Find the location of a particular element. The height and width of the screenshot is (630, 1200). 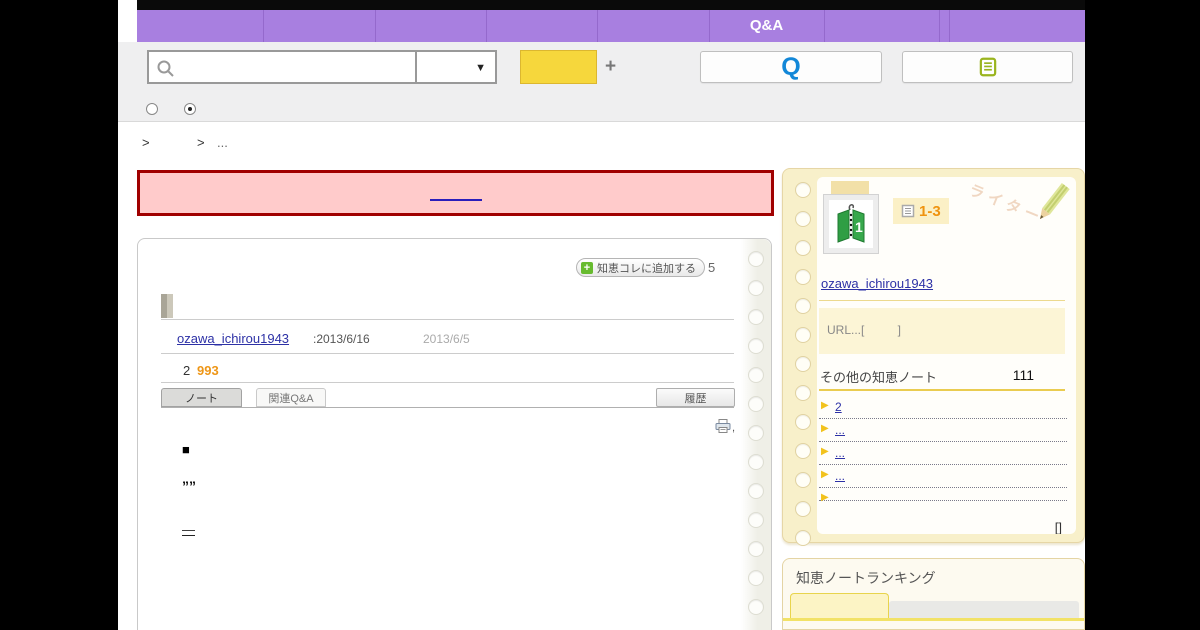

url-text: URL...[ ] is located at coordinates (864, 330).